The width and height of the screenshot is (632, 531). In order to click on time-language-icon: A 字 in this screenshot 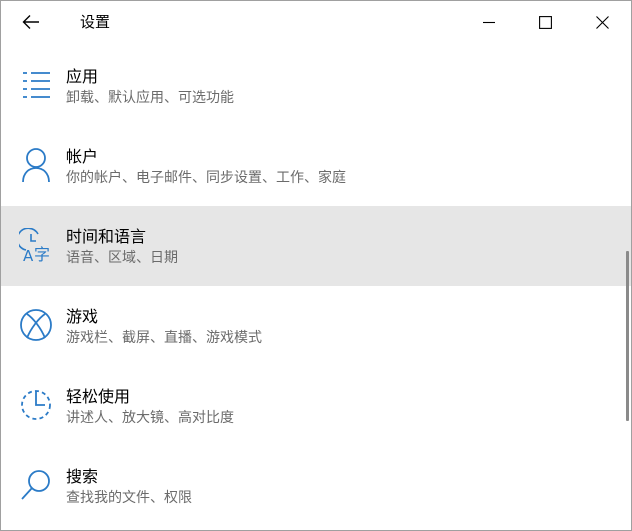, I will do `click(36, 245)`.